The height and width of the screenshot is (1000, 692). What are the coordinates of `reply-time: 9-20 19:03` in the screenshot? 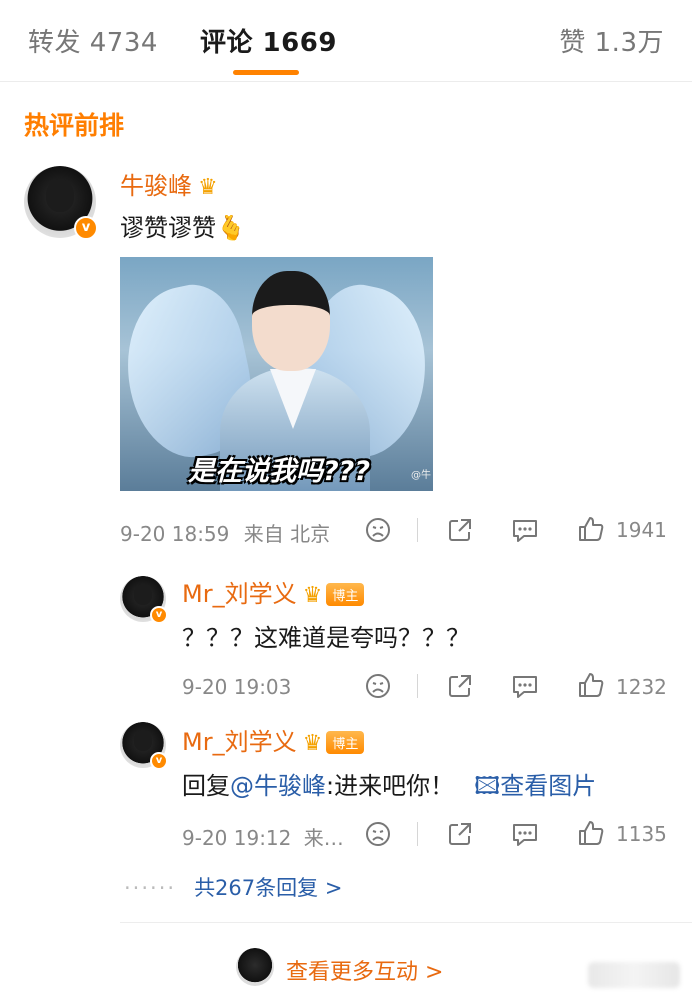 It's located at (237, 687).